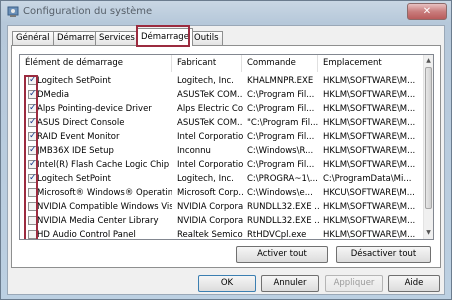  I want to click on scroll-thumb, so click(428, 138).